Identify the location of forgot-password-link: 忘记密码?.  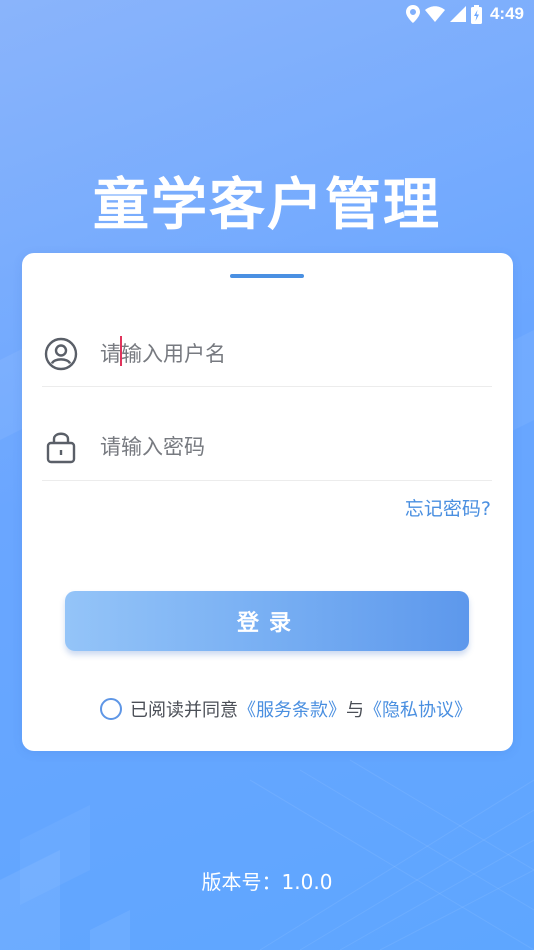
(448, 507).